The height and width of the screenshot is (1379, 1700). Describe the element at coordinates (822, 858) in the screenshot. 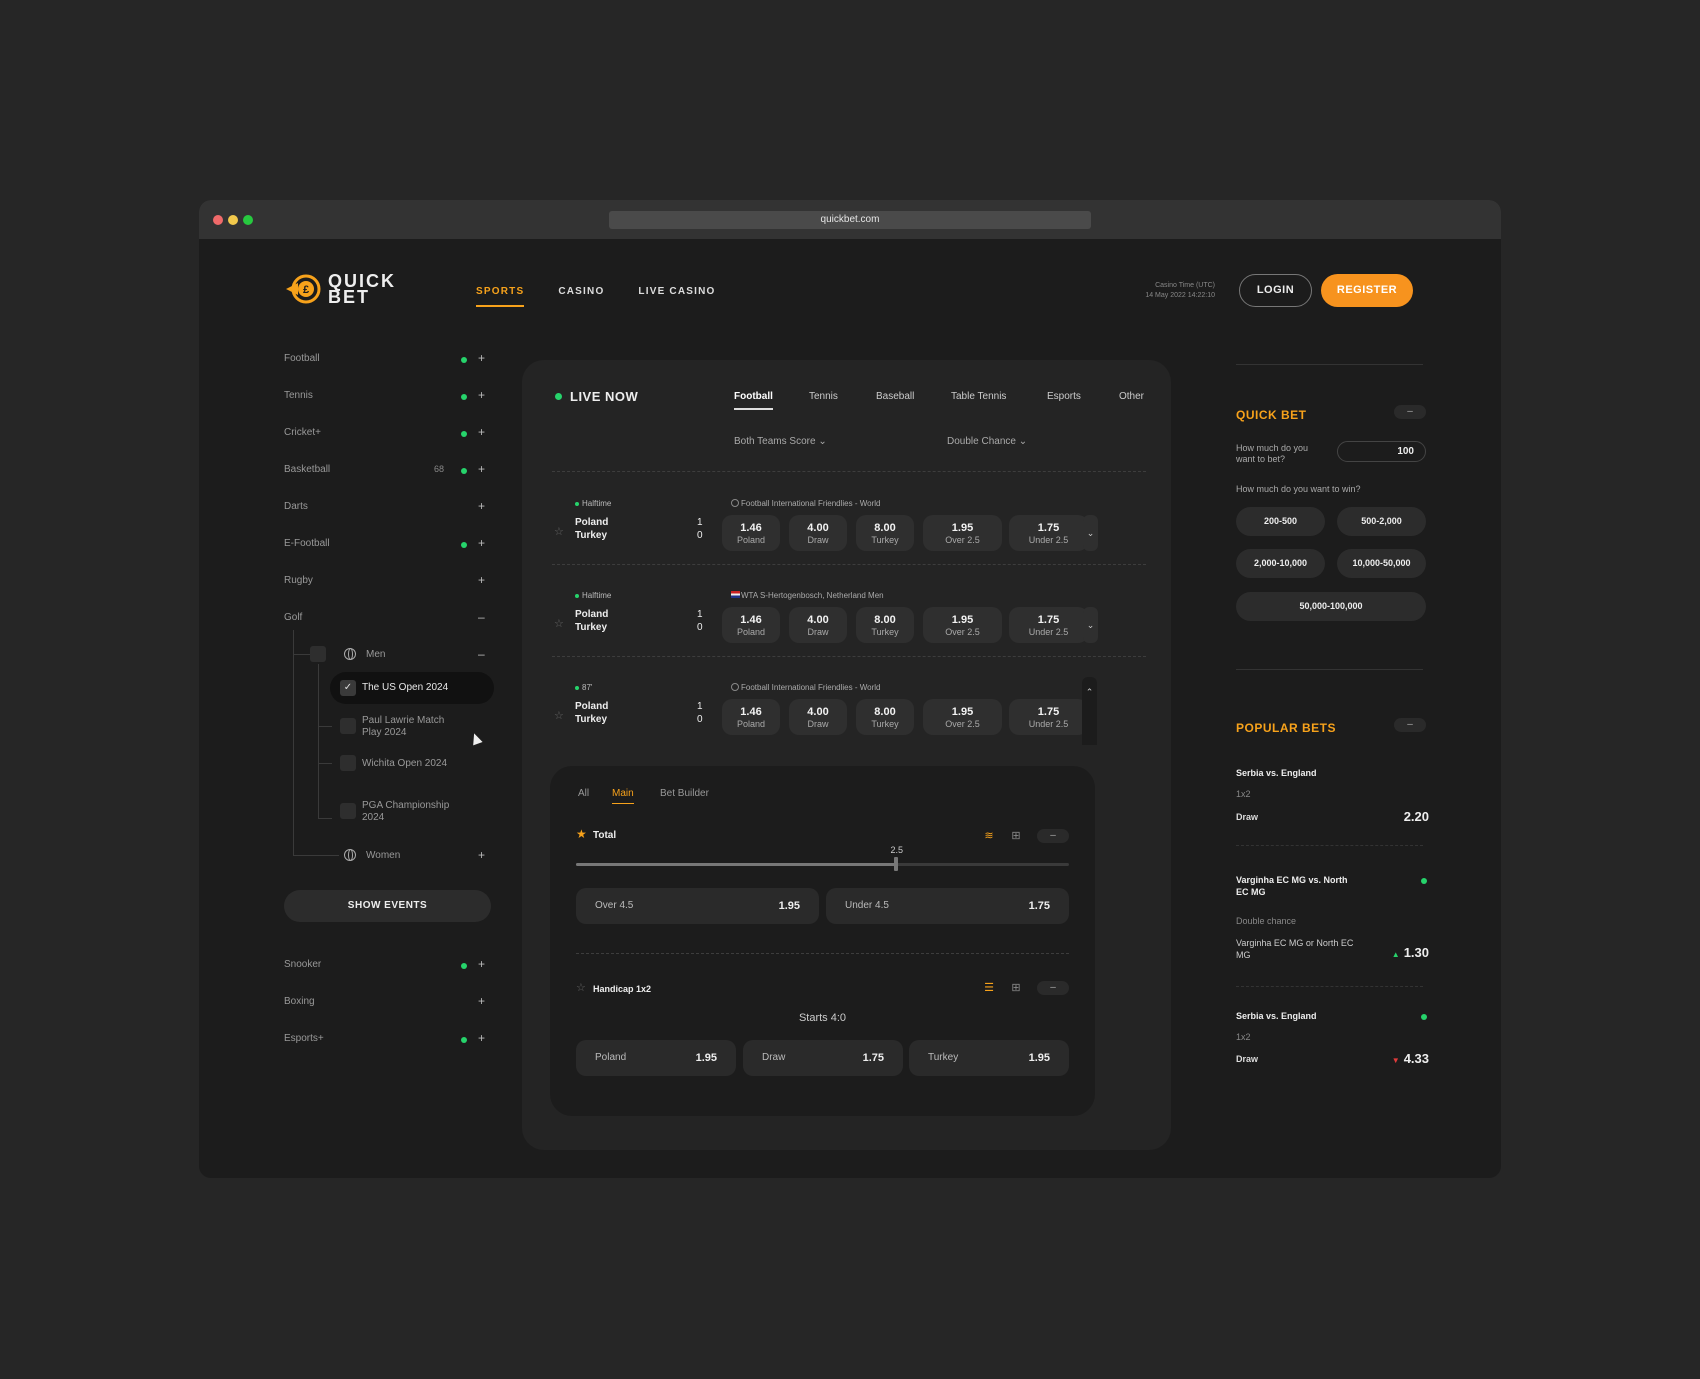

I see `total-slider: 2.5` at that location.